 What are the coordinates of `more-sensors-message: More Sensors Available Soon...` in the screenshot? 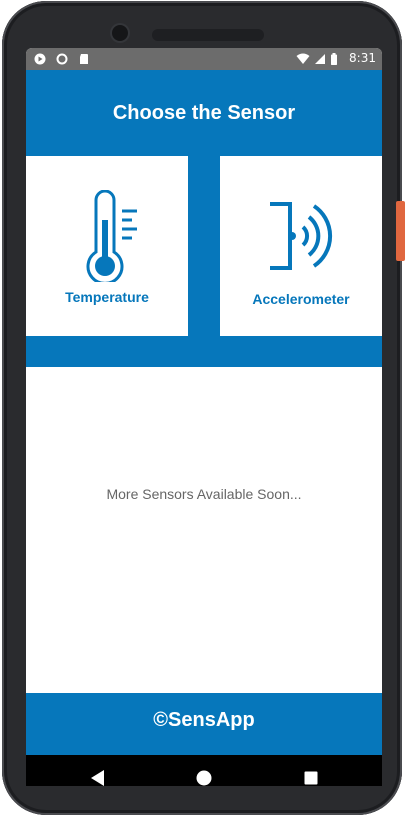 It's located at (204, 494).